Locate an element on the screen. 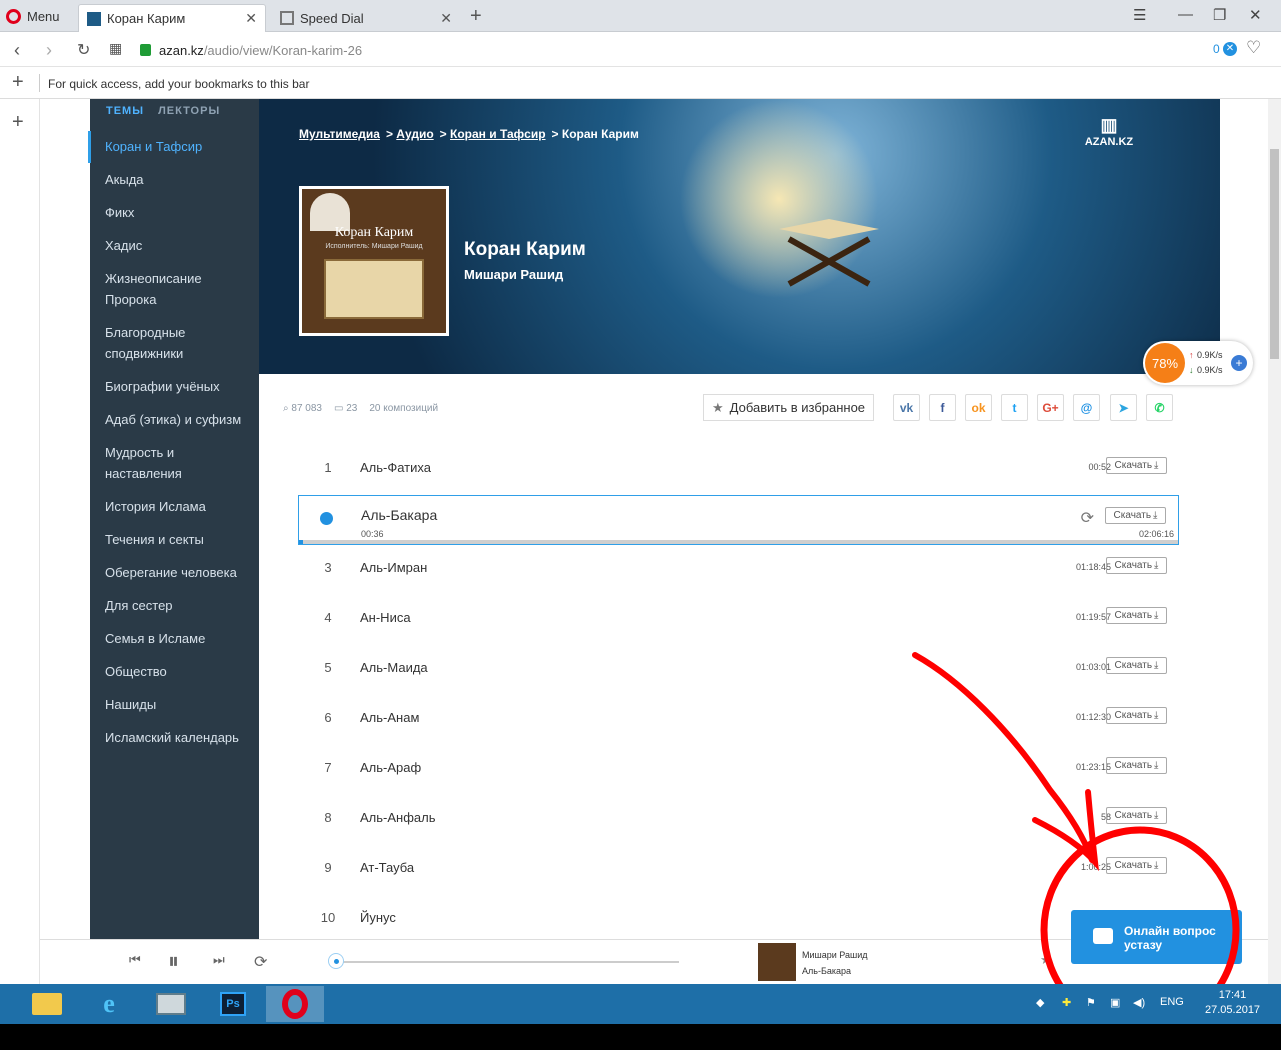  add-panel-icon: + is located at coordinates (18, 122).